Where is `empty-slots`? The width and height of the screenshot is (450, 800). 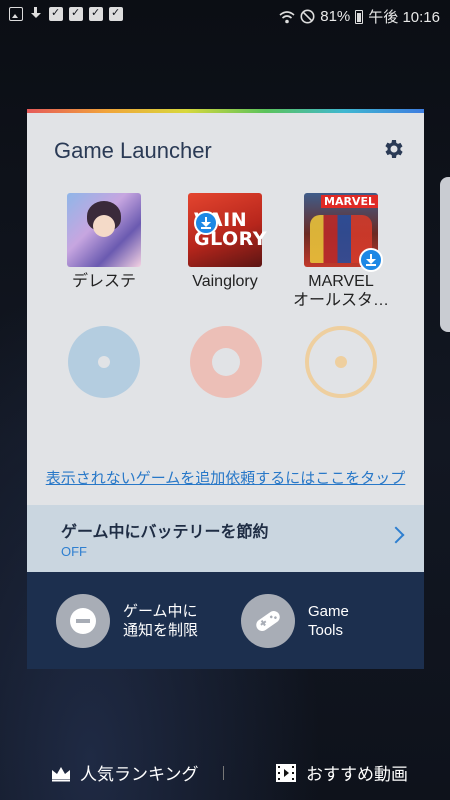 empty-slots is located at coordinates (225, 366).